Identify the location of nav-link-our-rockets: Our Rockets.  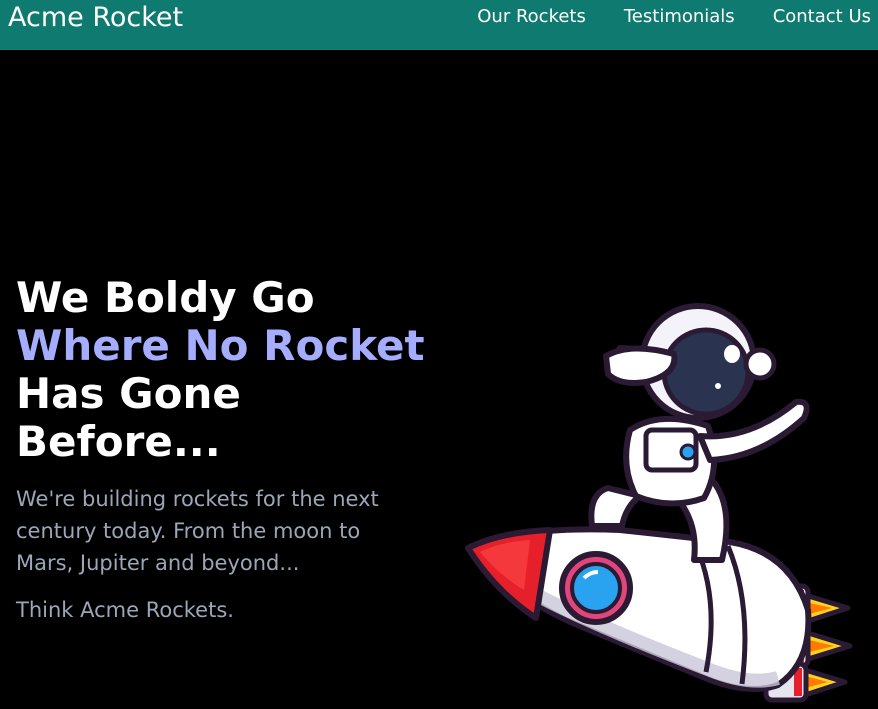
(531, 17).